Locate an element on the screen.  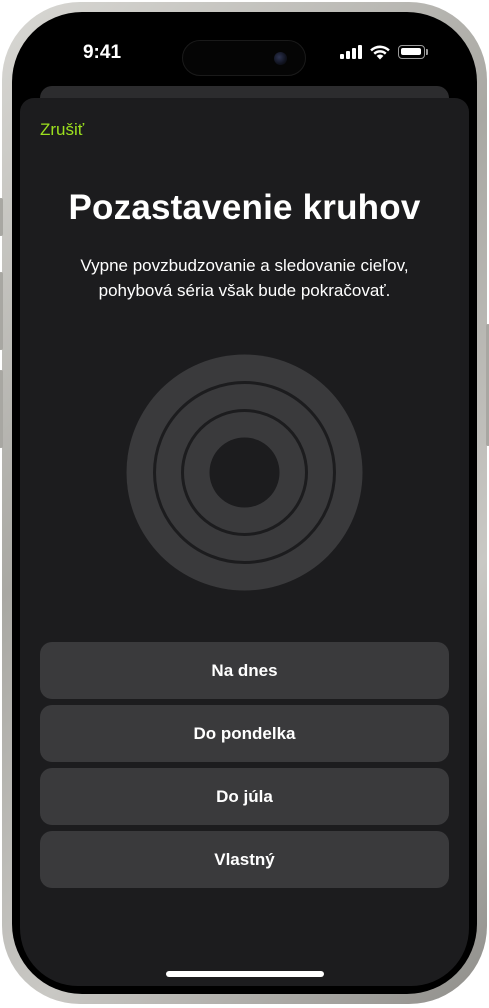
status-time: 9:41 is located at coordinates (102, 52).